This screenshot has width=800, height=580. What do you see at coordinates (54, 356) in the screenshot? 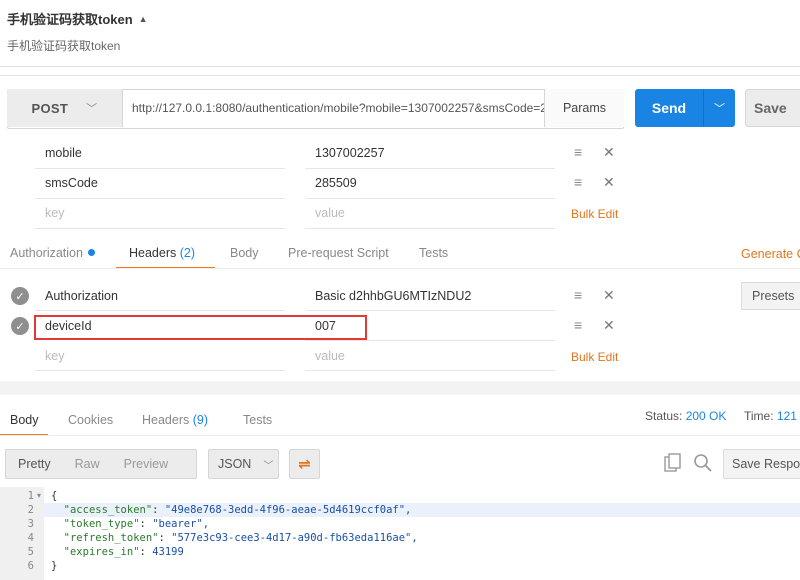
I see `header-key-input: key` at bounding box center [54, 356].